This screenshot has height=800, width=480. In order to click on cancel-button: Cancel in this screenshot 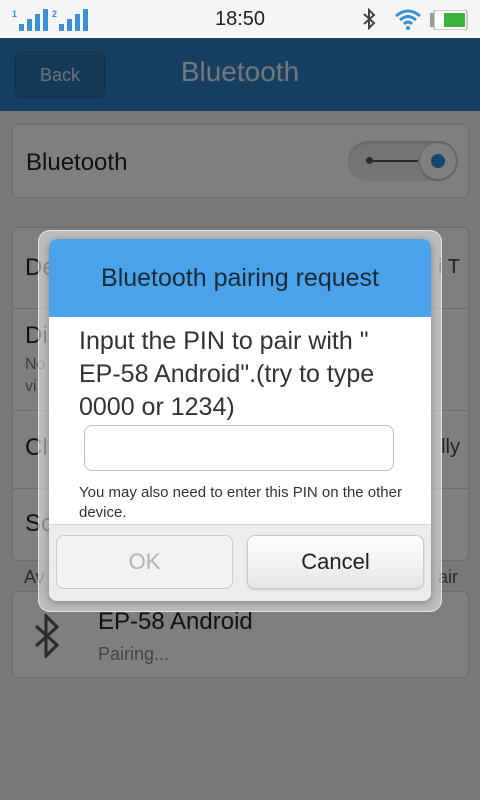, I will do `click(335, 562)`.